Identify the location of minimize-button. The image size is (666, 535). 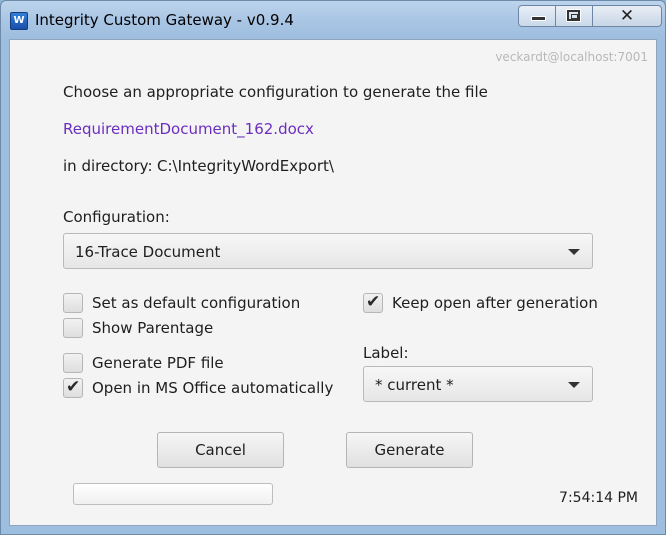
(537, 16).